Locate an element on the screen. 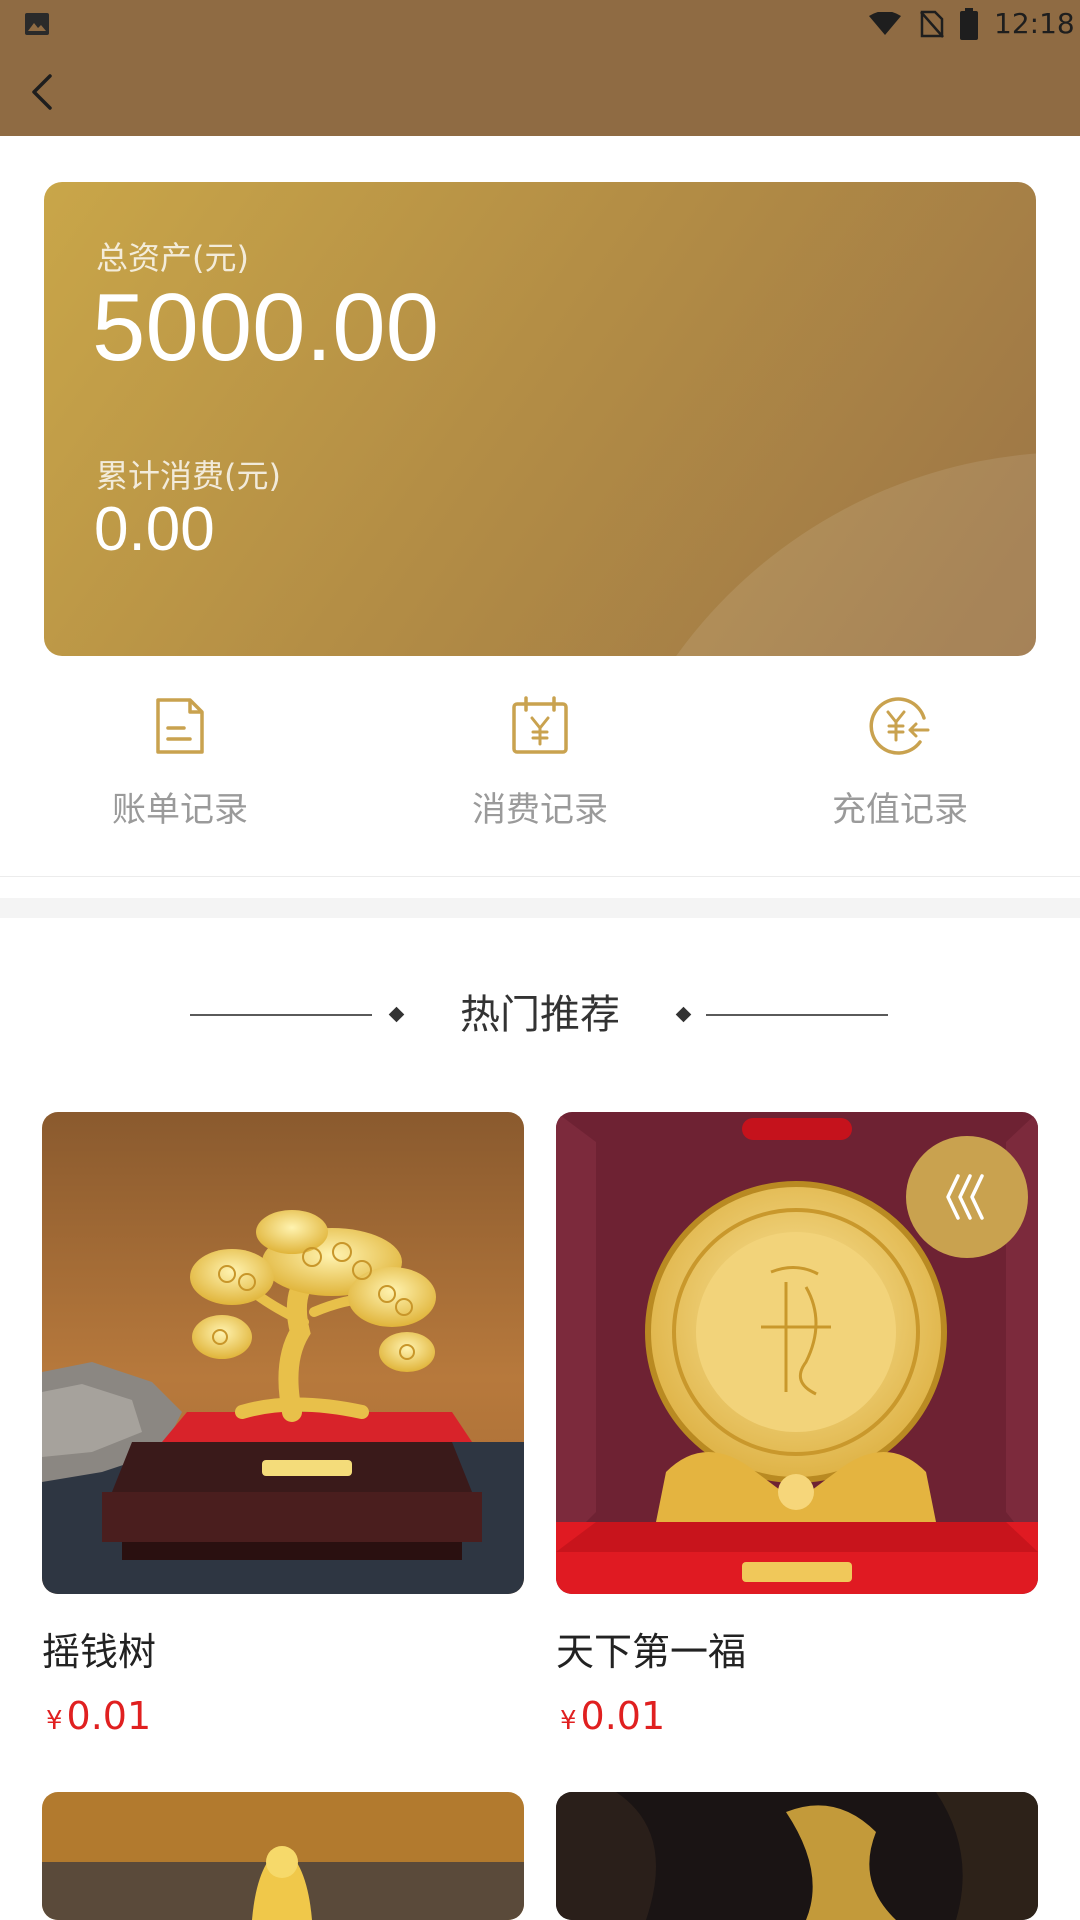 The width and height of the screenshot is (1080, 1920). money-tree-picture is located at coordinates (283, 1353).